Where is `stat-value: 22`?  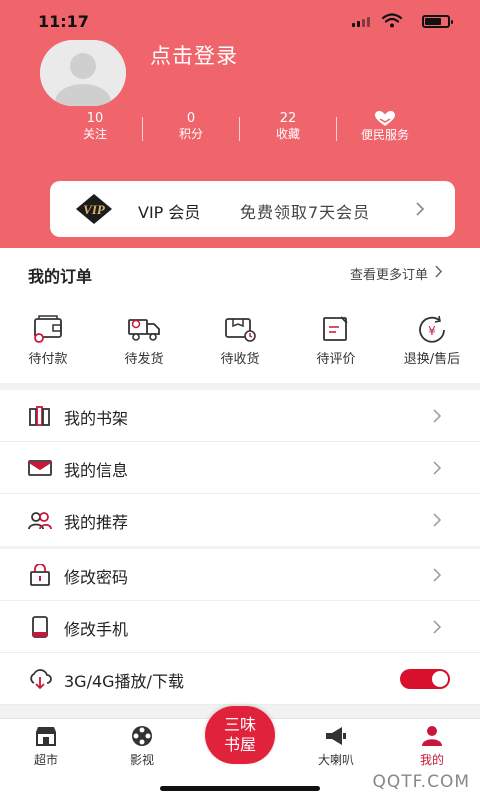
stat-value: 22 is located at coordinates (288, 118).